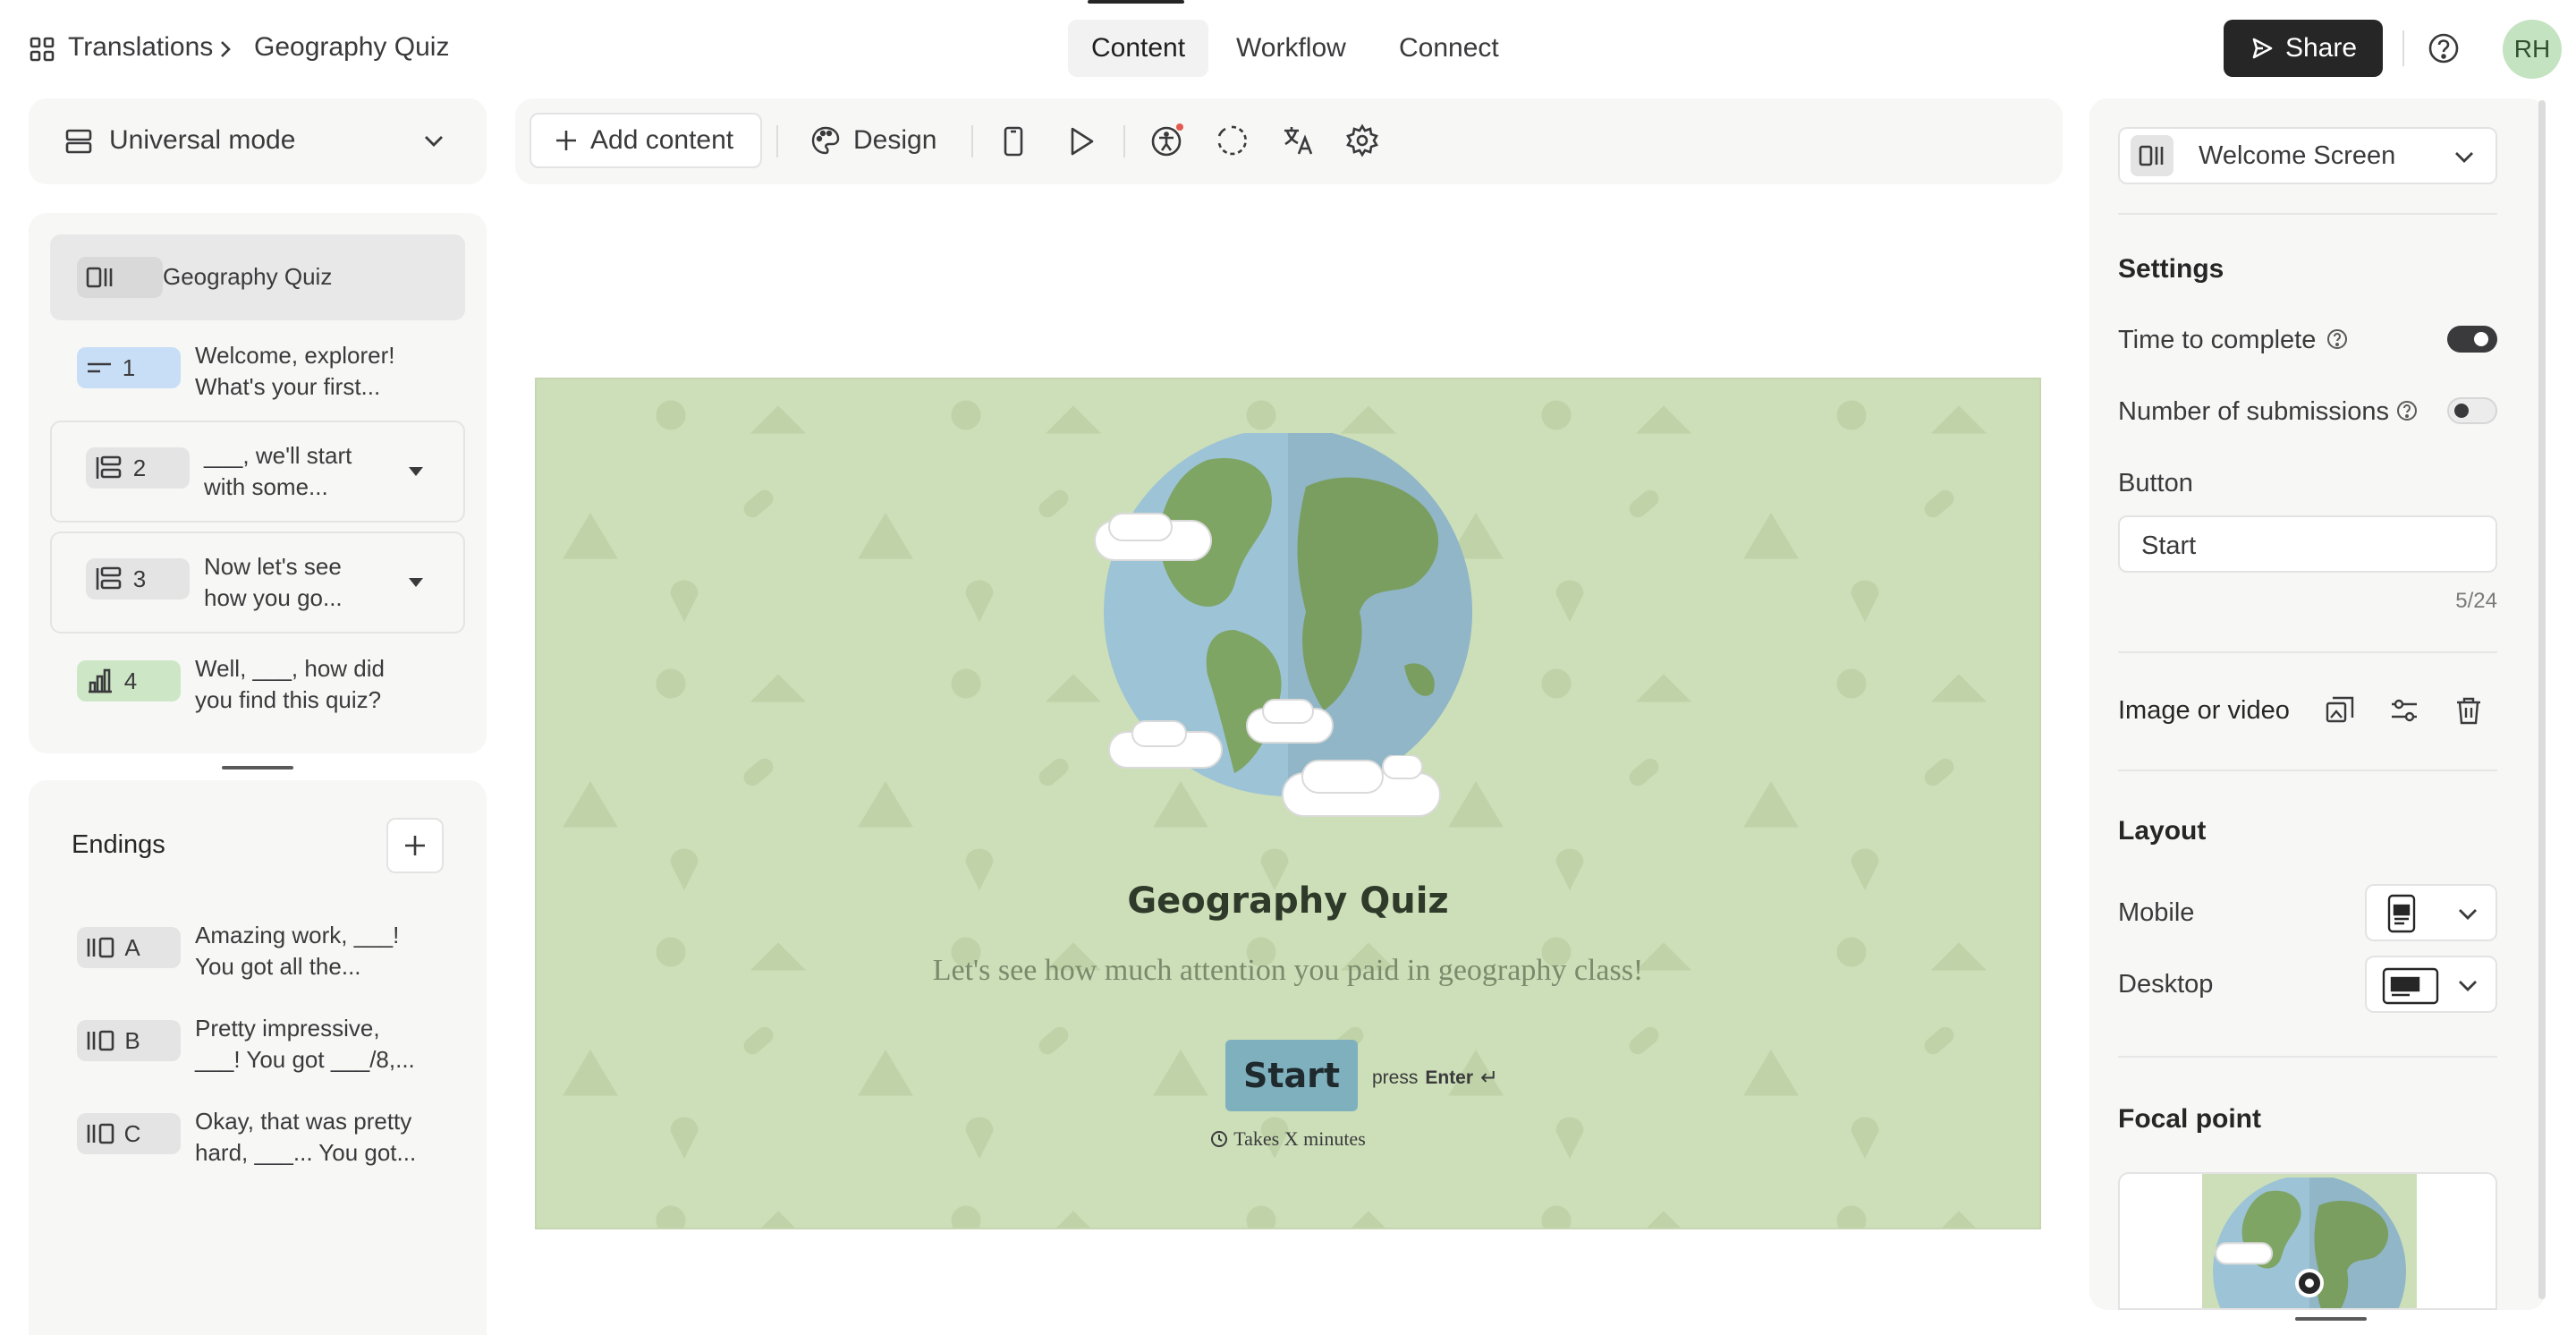 The image size is (2576, 1335). Describe the element at coordinates (225, 49) in the screenshot. I see `chevron-right-icon` at that location.